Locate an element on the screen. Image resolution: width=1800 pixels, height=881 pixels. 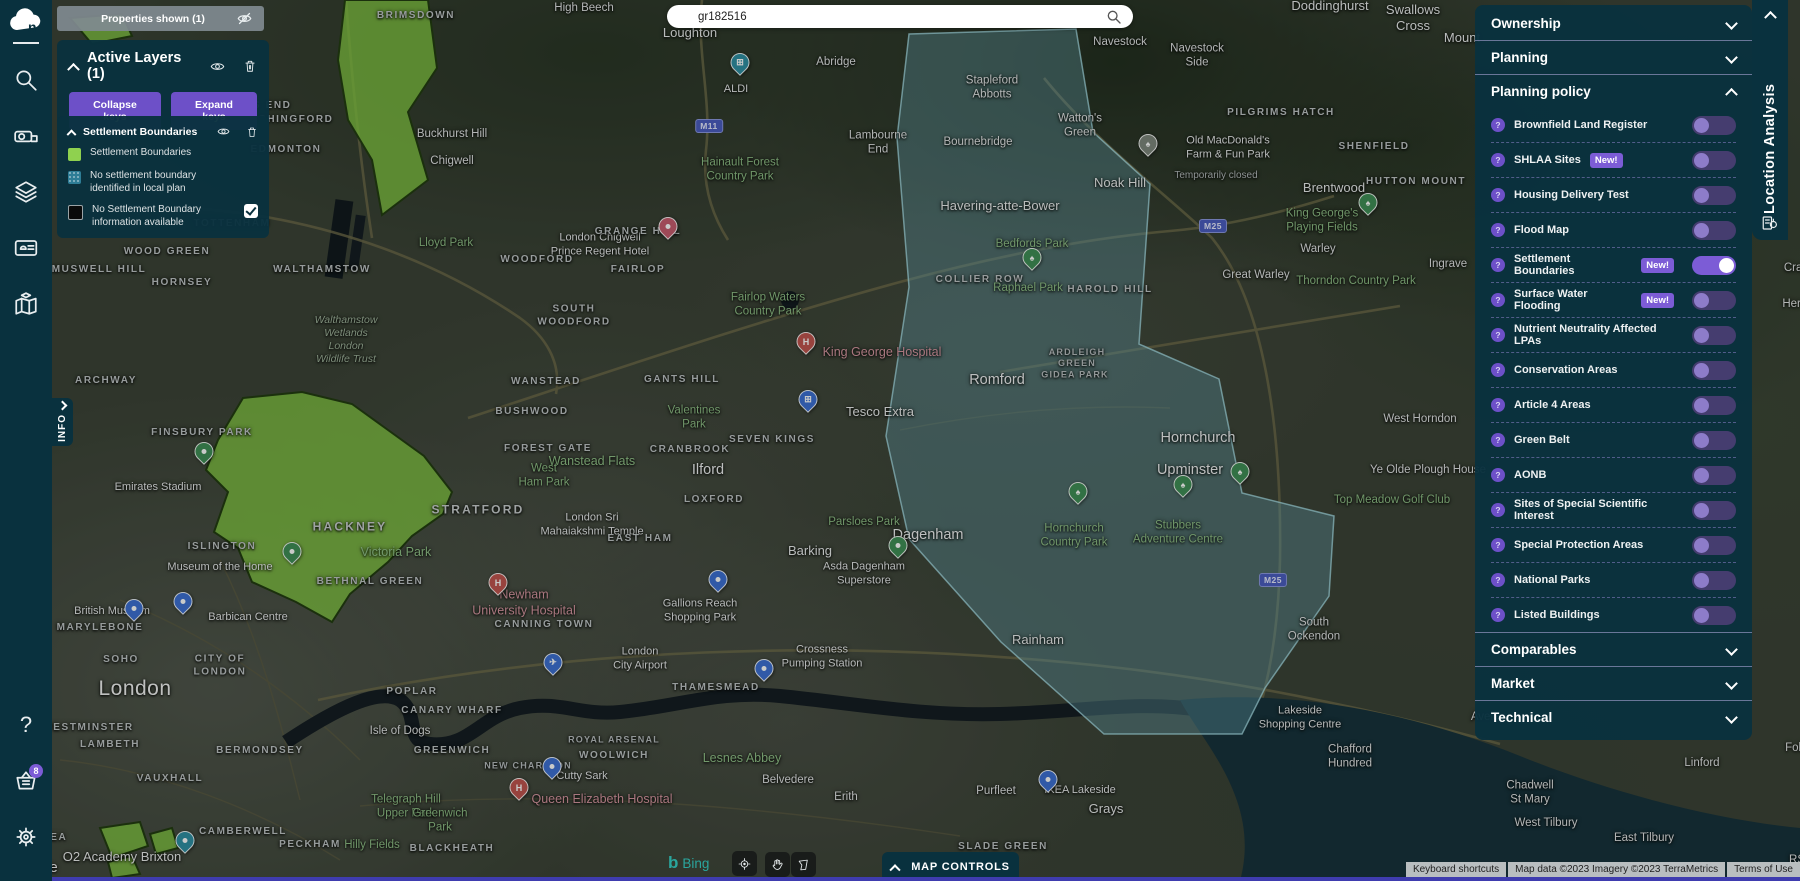
layer-label: Conservation Areas is located at coordinates (1566, 370).